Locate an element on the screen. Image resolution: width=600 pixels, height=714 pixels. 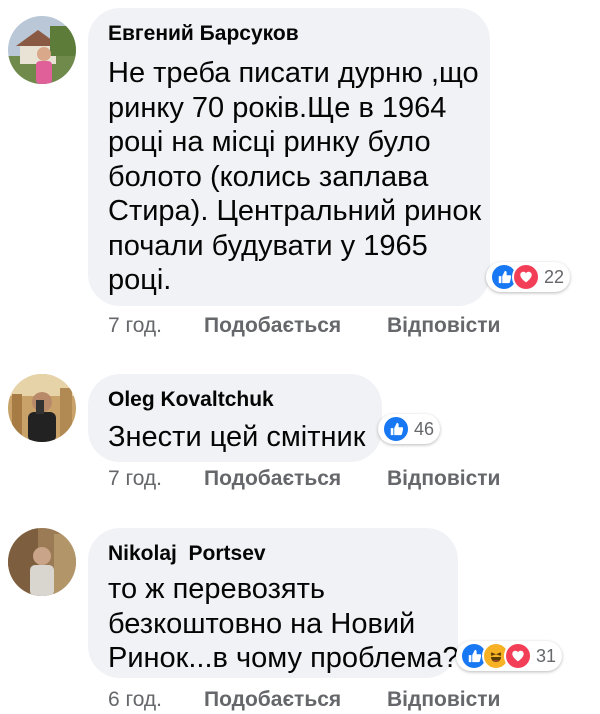
comment-timestamp: 6 год. is located at coordinates (156, 700).